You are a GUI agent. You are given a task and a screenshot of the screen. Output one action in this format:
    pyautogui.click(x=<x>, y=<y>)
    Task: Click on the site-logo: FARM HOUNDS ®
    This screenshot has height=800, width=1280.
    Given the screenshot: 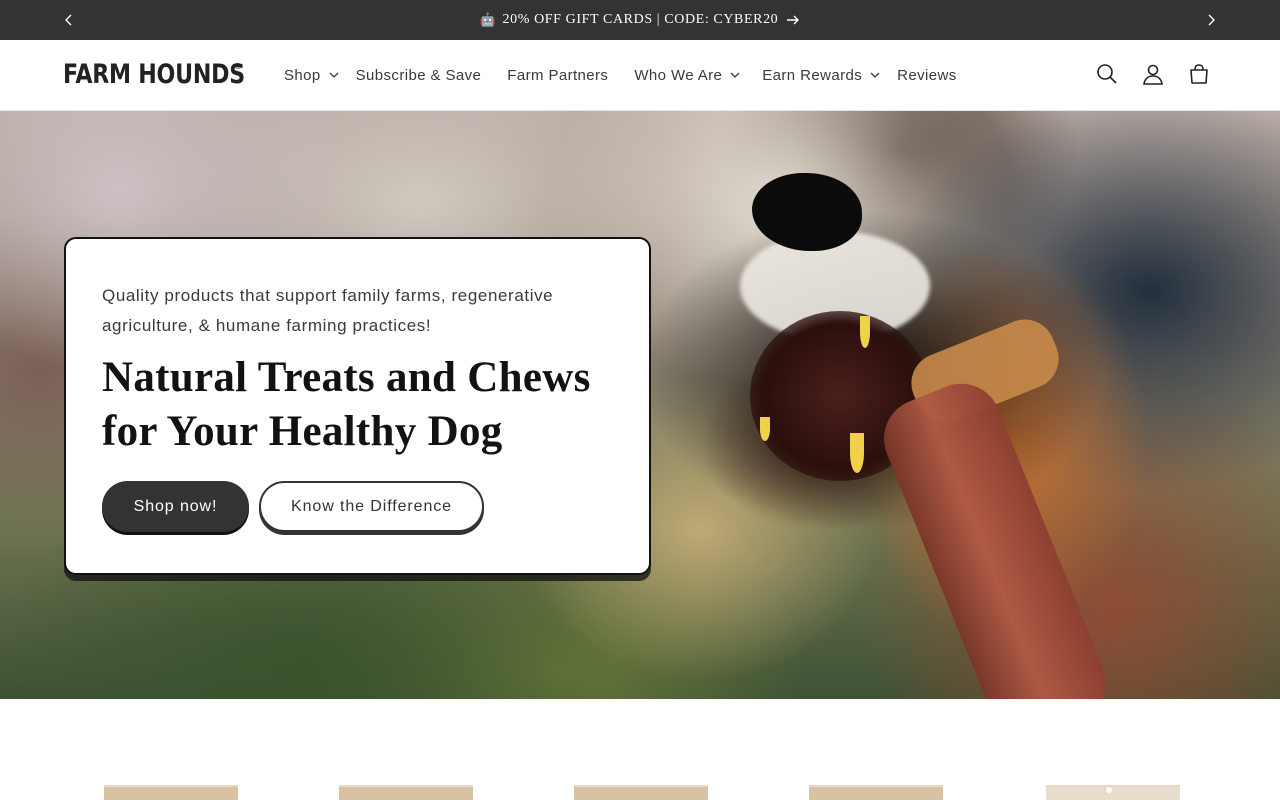 What is the action you would take?
    pyautogui.click(x=174, y=75)
    